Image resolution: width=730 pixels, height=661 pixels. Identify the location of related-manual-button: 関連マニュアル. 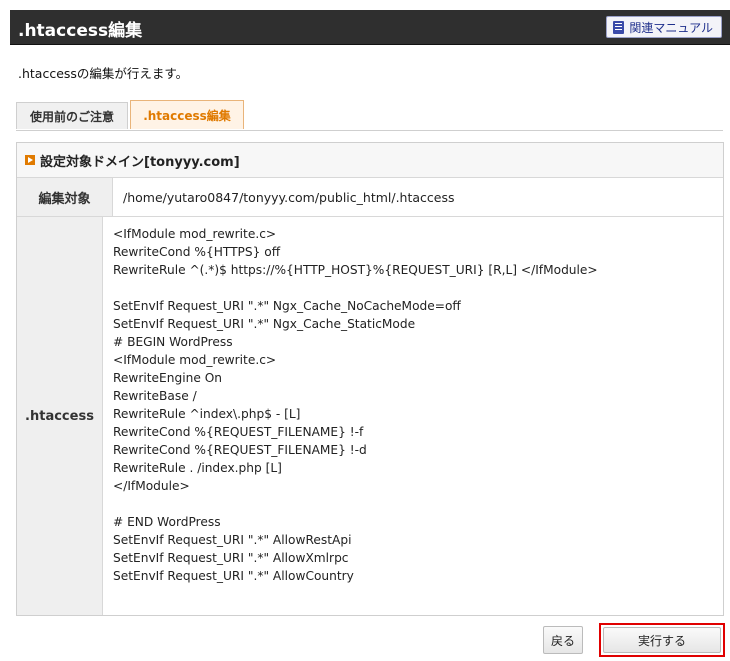
(664, 27).